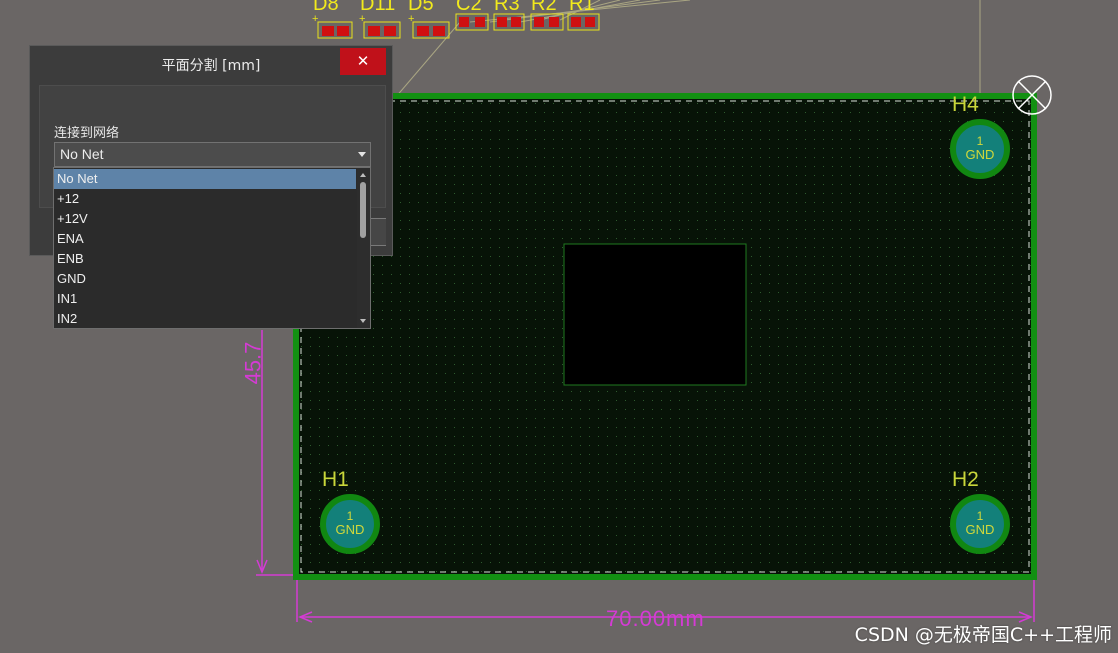 The height and width of the screenshot is (653, 1118). I want to click on dialog-title: 平面分割 [mm], so click(211, 66).